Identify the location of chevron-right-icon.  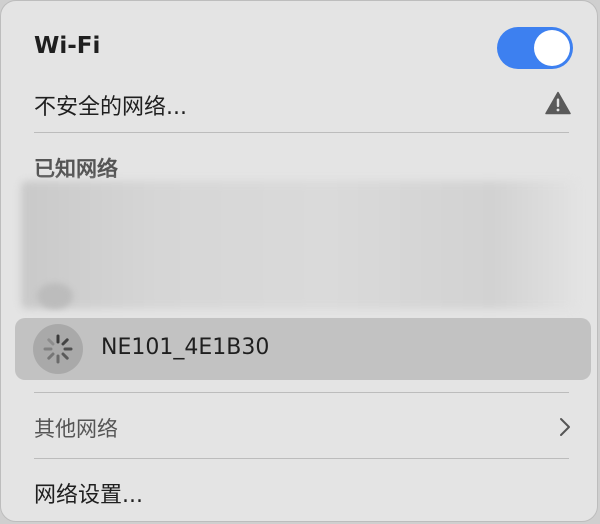
(565, 427).